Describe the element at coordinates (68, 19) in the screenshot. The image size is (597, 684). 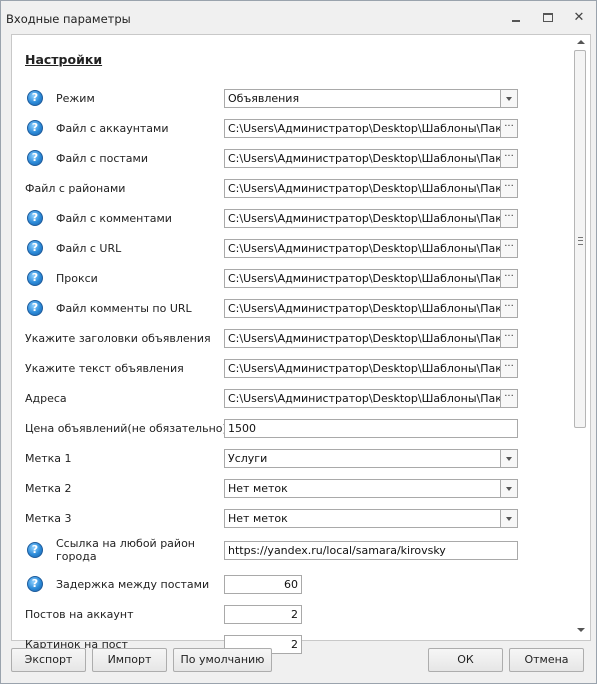
I see `window-title: Входные параметры` at that location.